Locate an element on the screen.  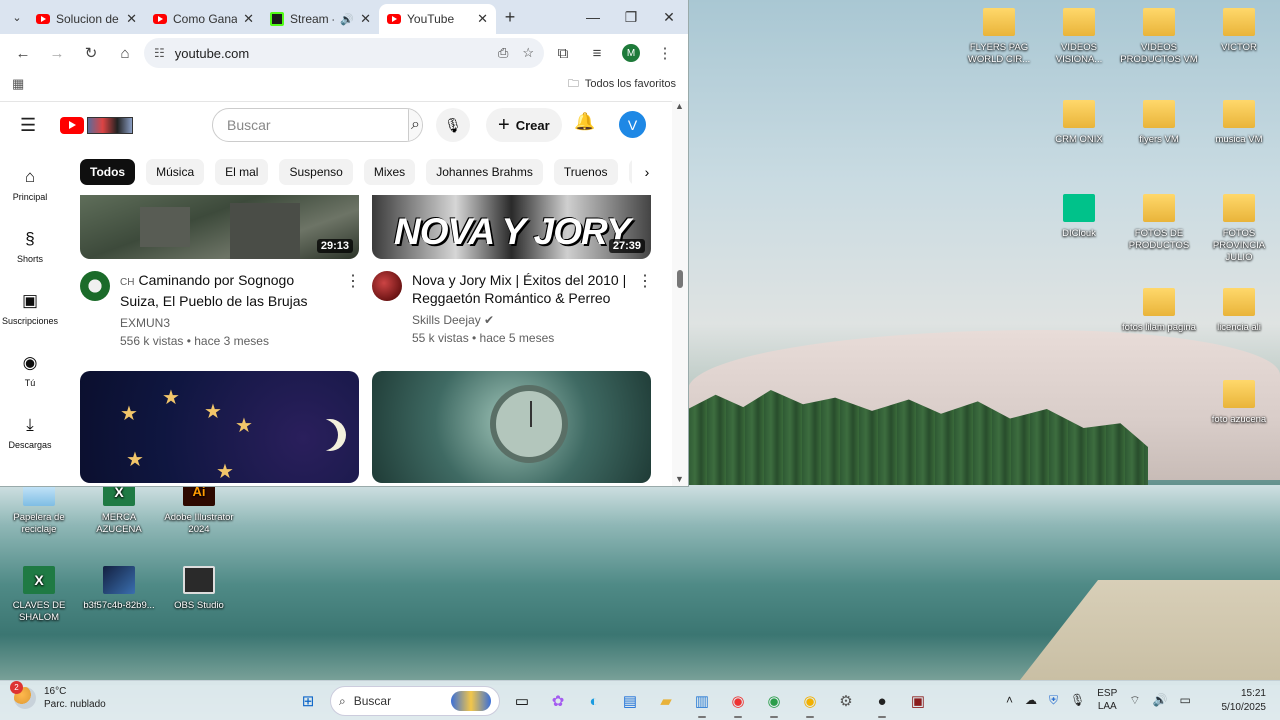
scroll-thumb is located at coordinates (680, 279).